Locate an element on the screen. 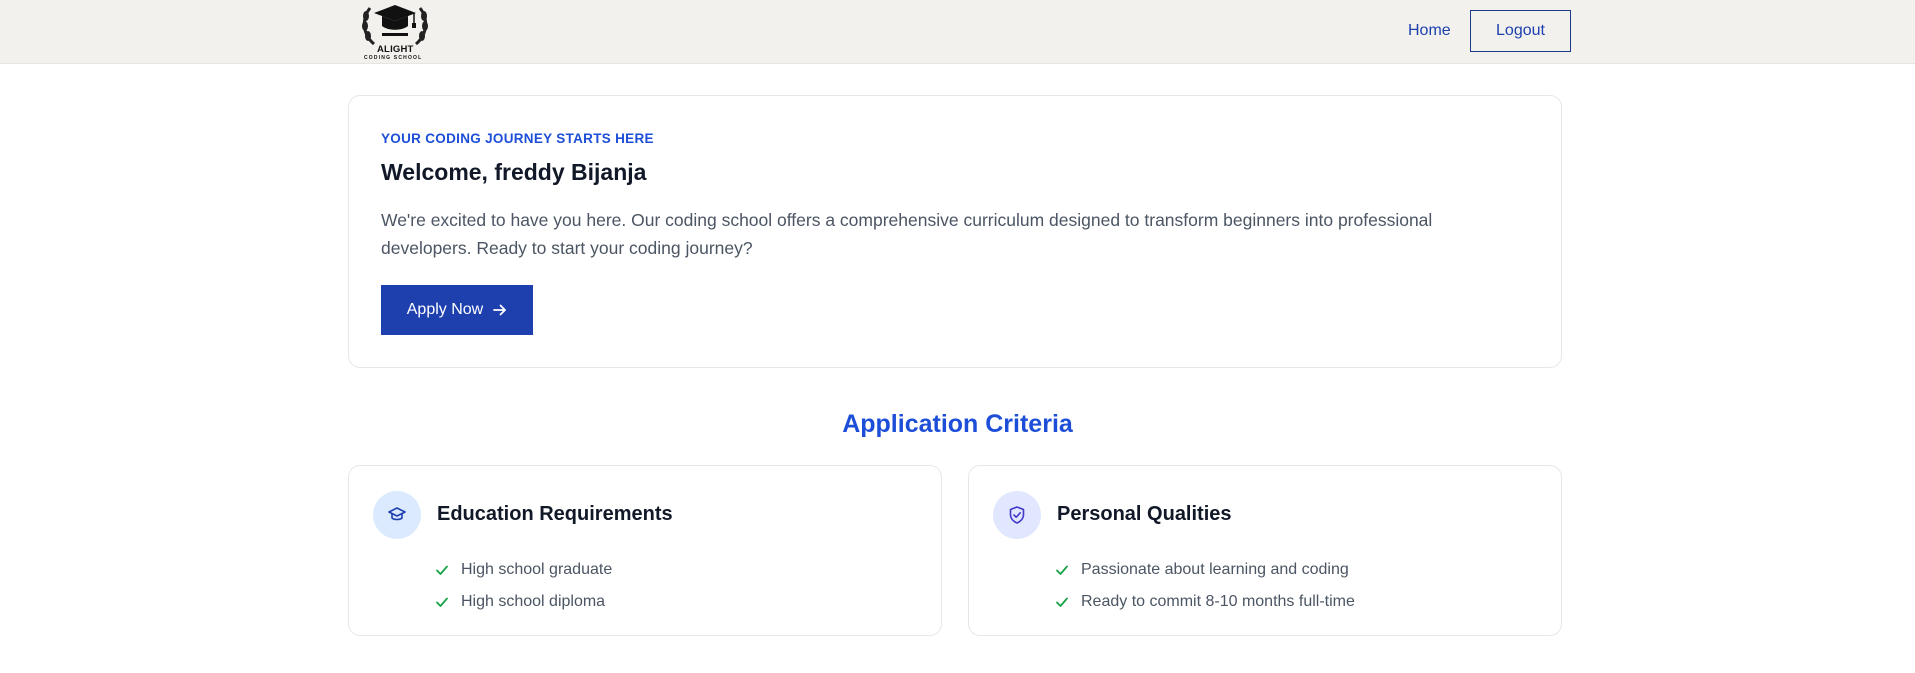 The height and width of the screenshot is (673, 1915). apply-now-button: Apply Now is located at coordinates (457, 310).